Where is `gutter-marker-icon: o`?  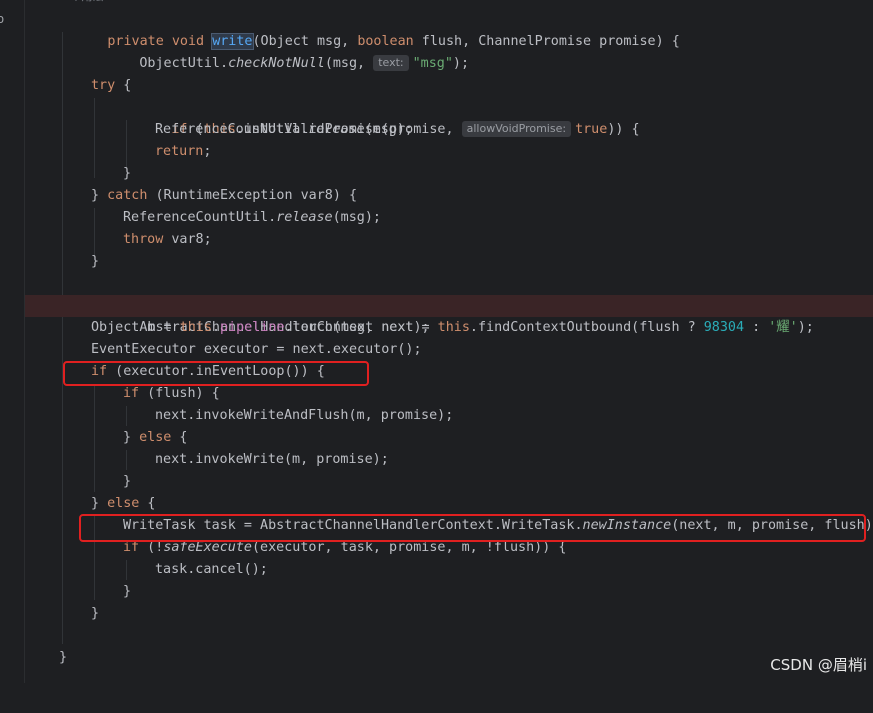
gutter-marker-icon: o is located at coordinates (2, 19).